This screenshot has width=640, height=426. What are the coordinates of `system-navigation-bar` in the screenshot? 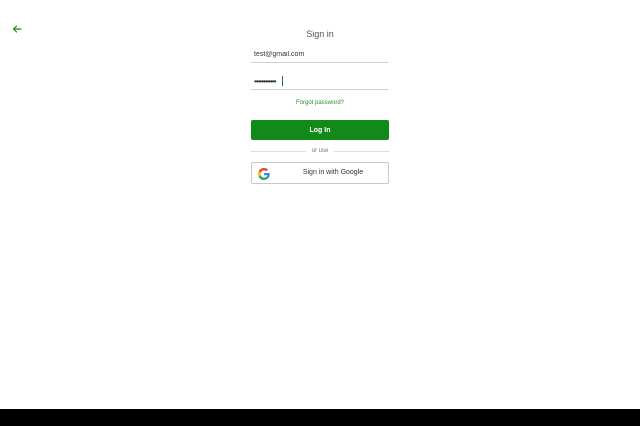 It's located at (320, 417).